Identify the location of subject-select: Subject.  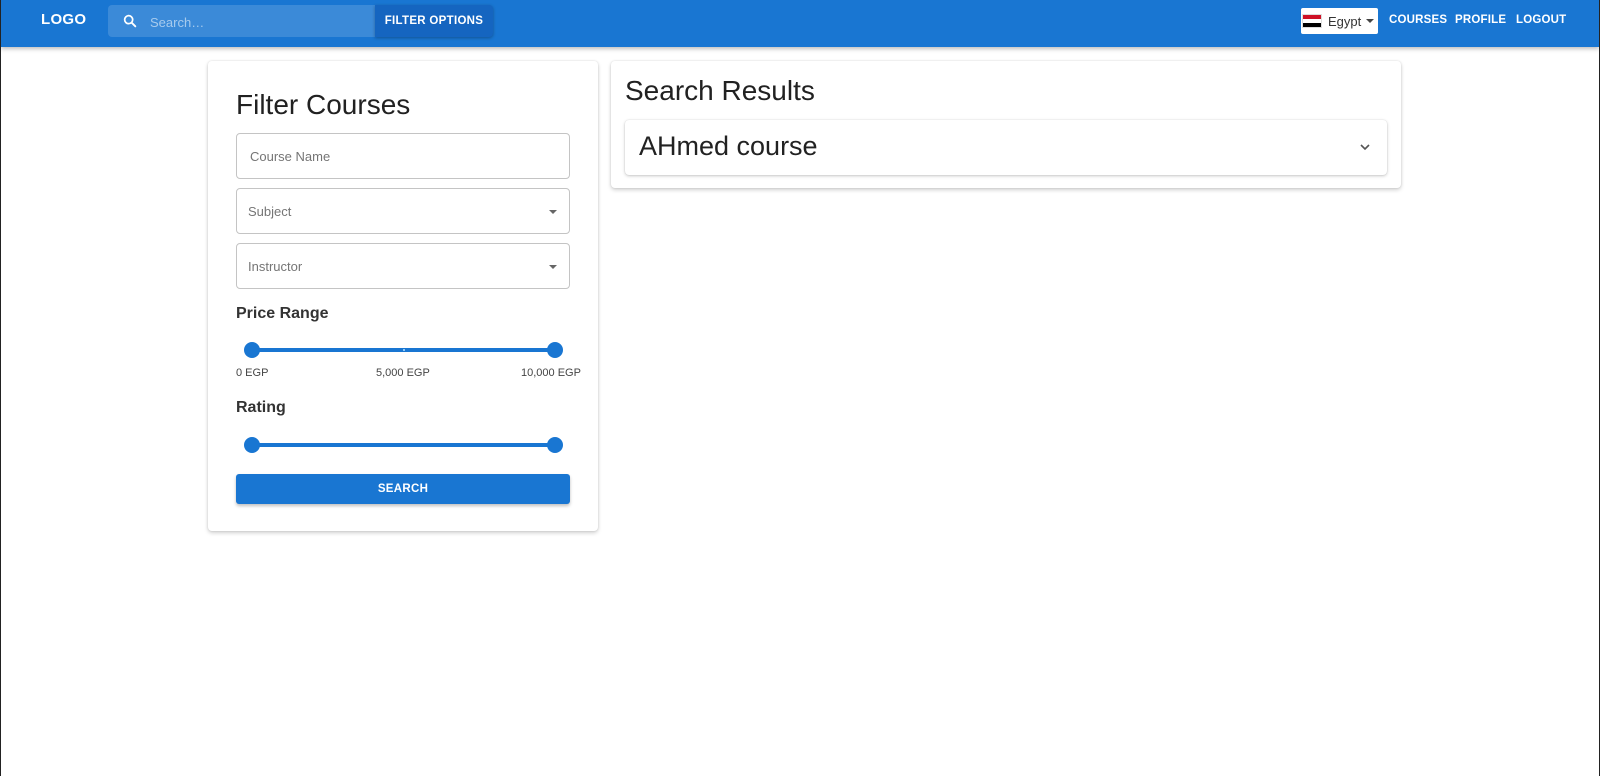
(403, 211).